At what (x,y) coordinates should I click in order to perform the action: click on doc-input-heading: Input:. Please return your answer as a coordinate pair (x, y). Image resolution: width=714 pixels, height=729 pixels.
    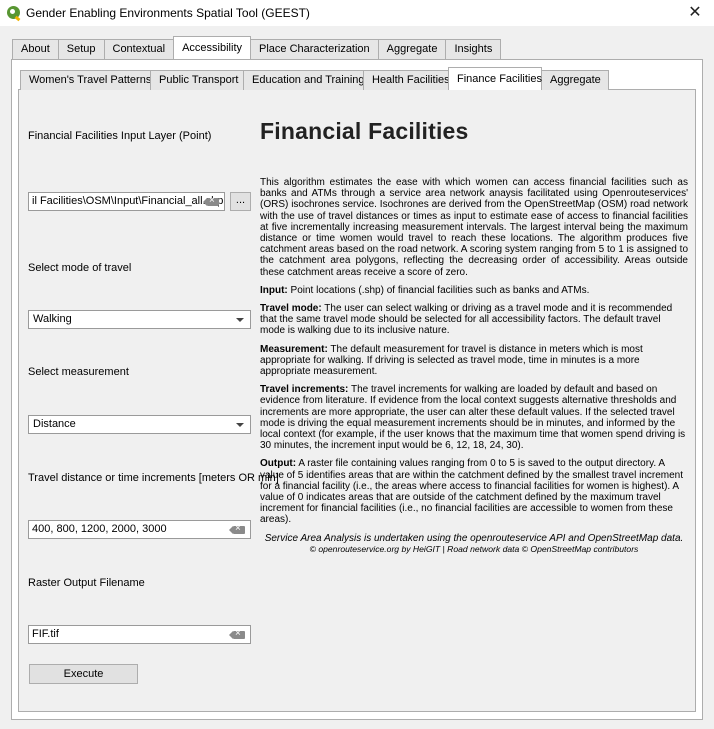
    Looking at the image, I should click on (274, 290).